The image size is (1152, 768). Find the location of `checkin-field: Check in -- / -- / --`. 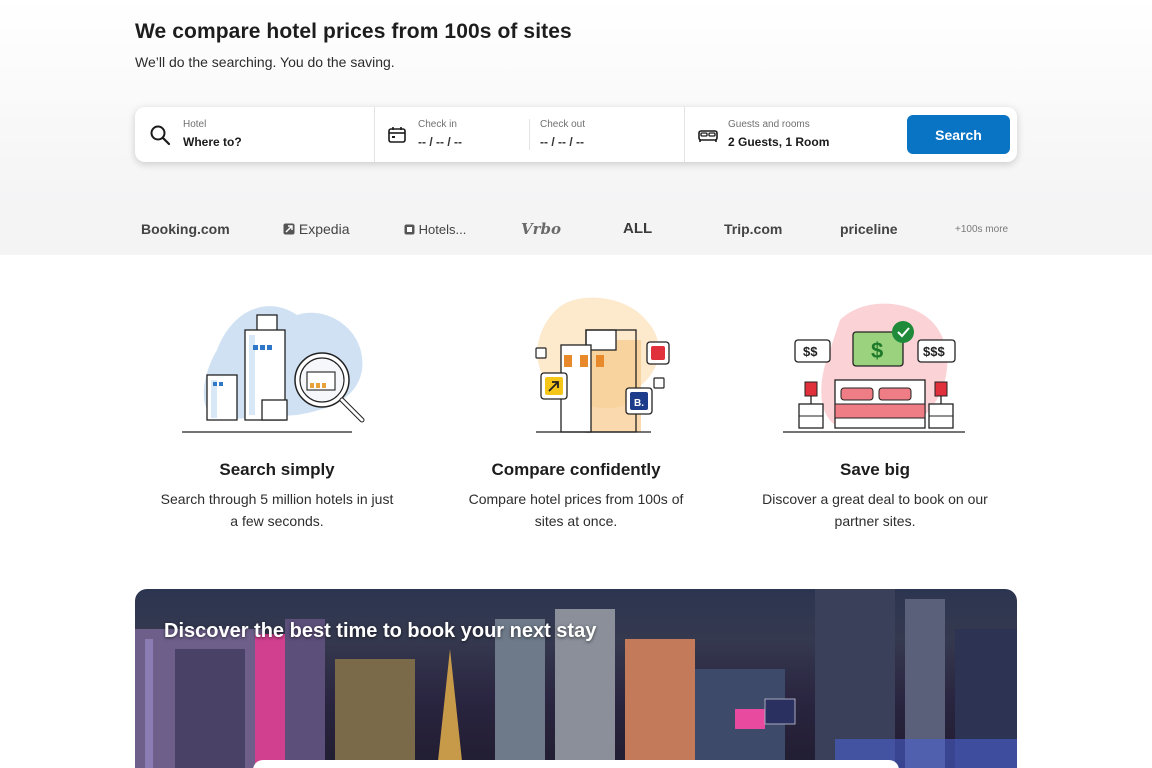

checkin-field: Check in -- / -- / -- is located at coordinates (452, 134).